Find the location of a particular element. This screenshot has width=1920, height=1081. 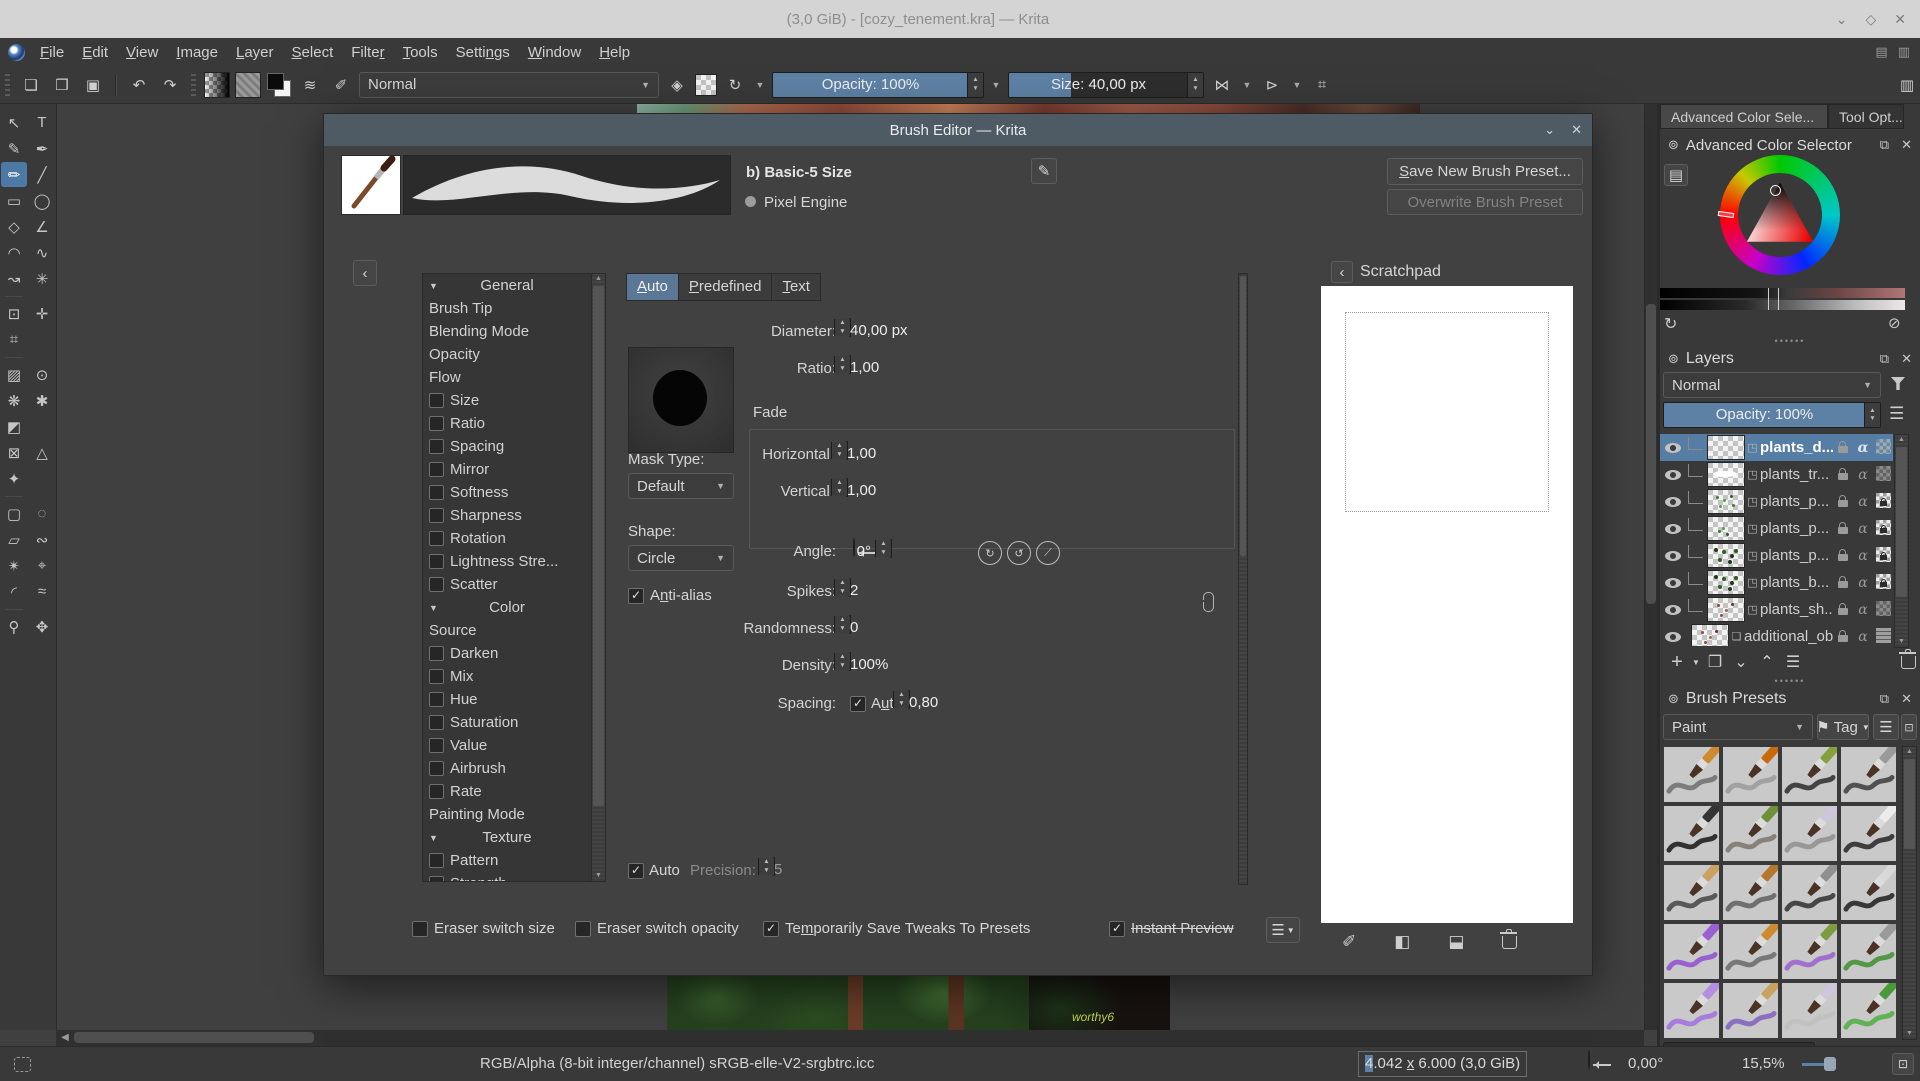

presets-scrollbar: ▲ ▼ is located at coordinates (1909, 893).